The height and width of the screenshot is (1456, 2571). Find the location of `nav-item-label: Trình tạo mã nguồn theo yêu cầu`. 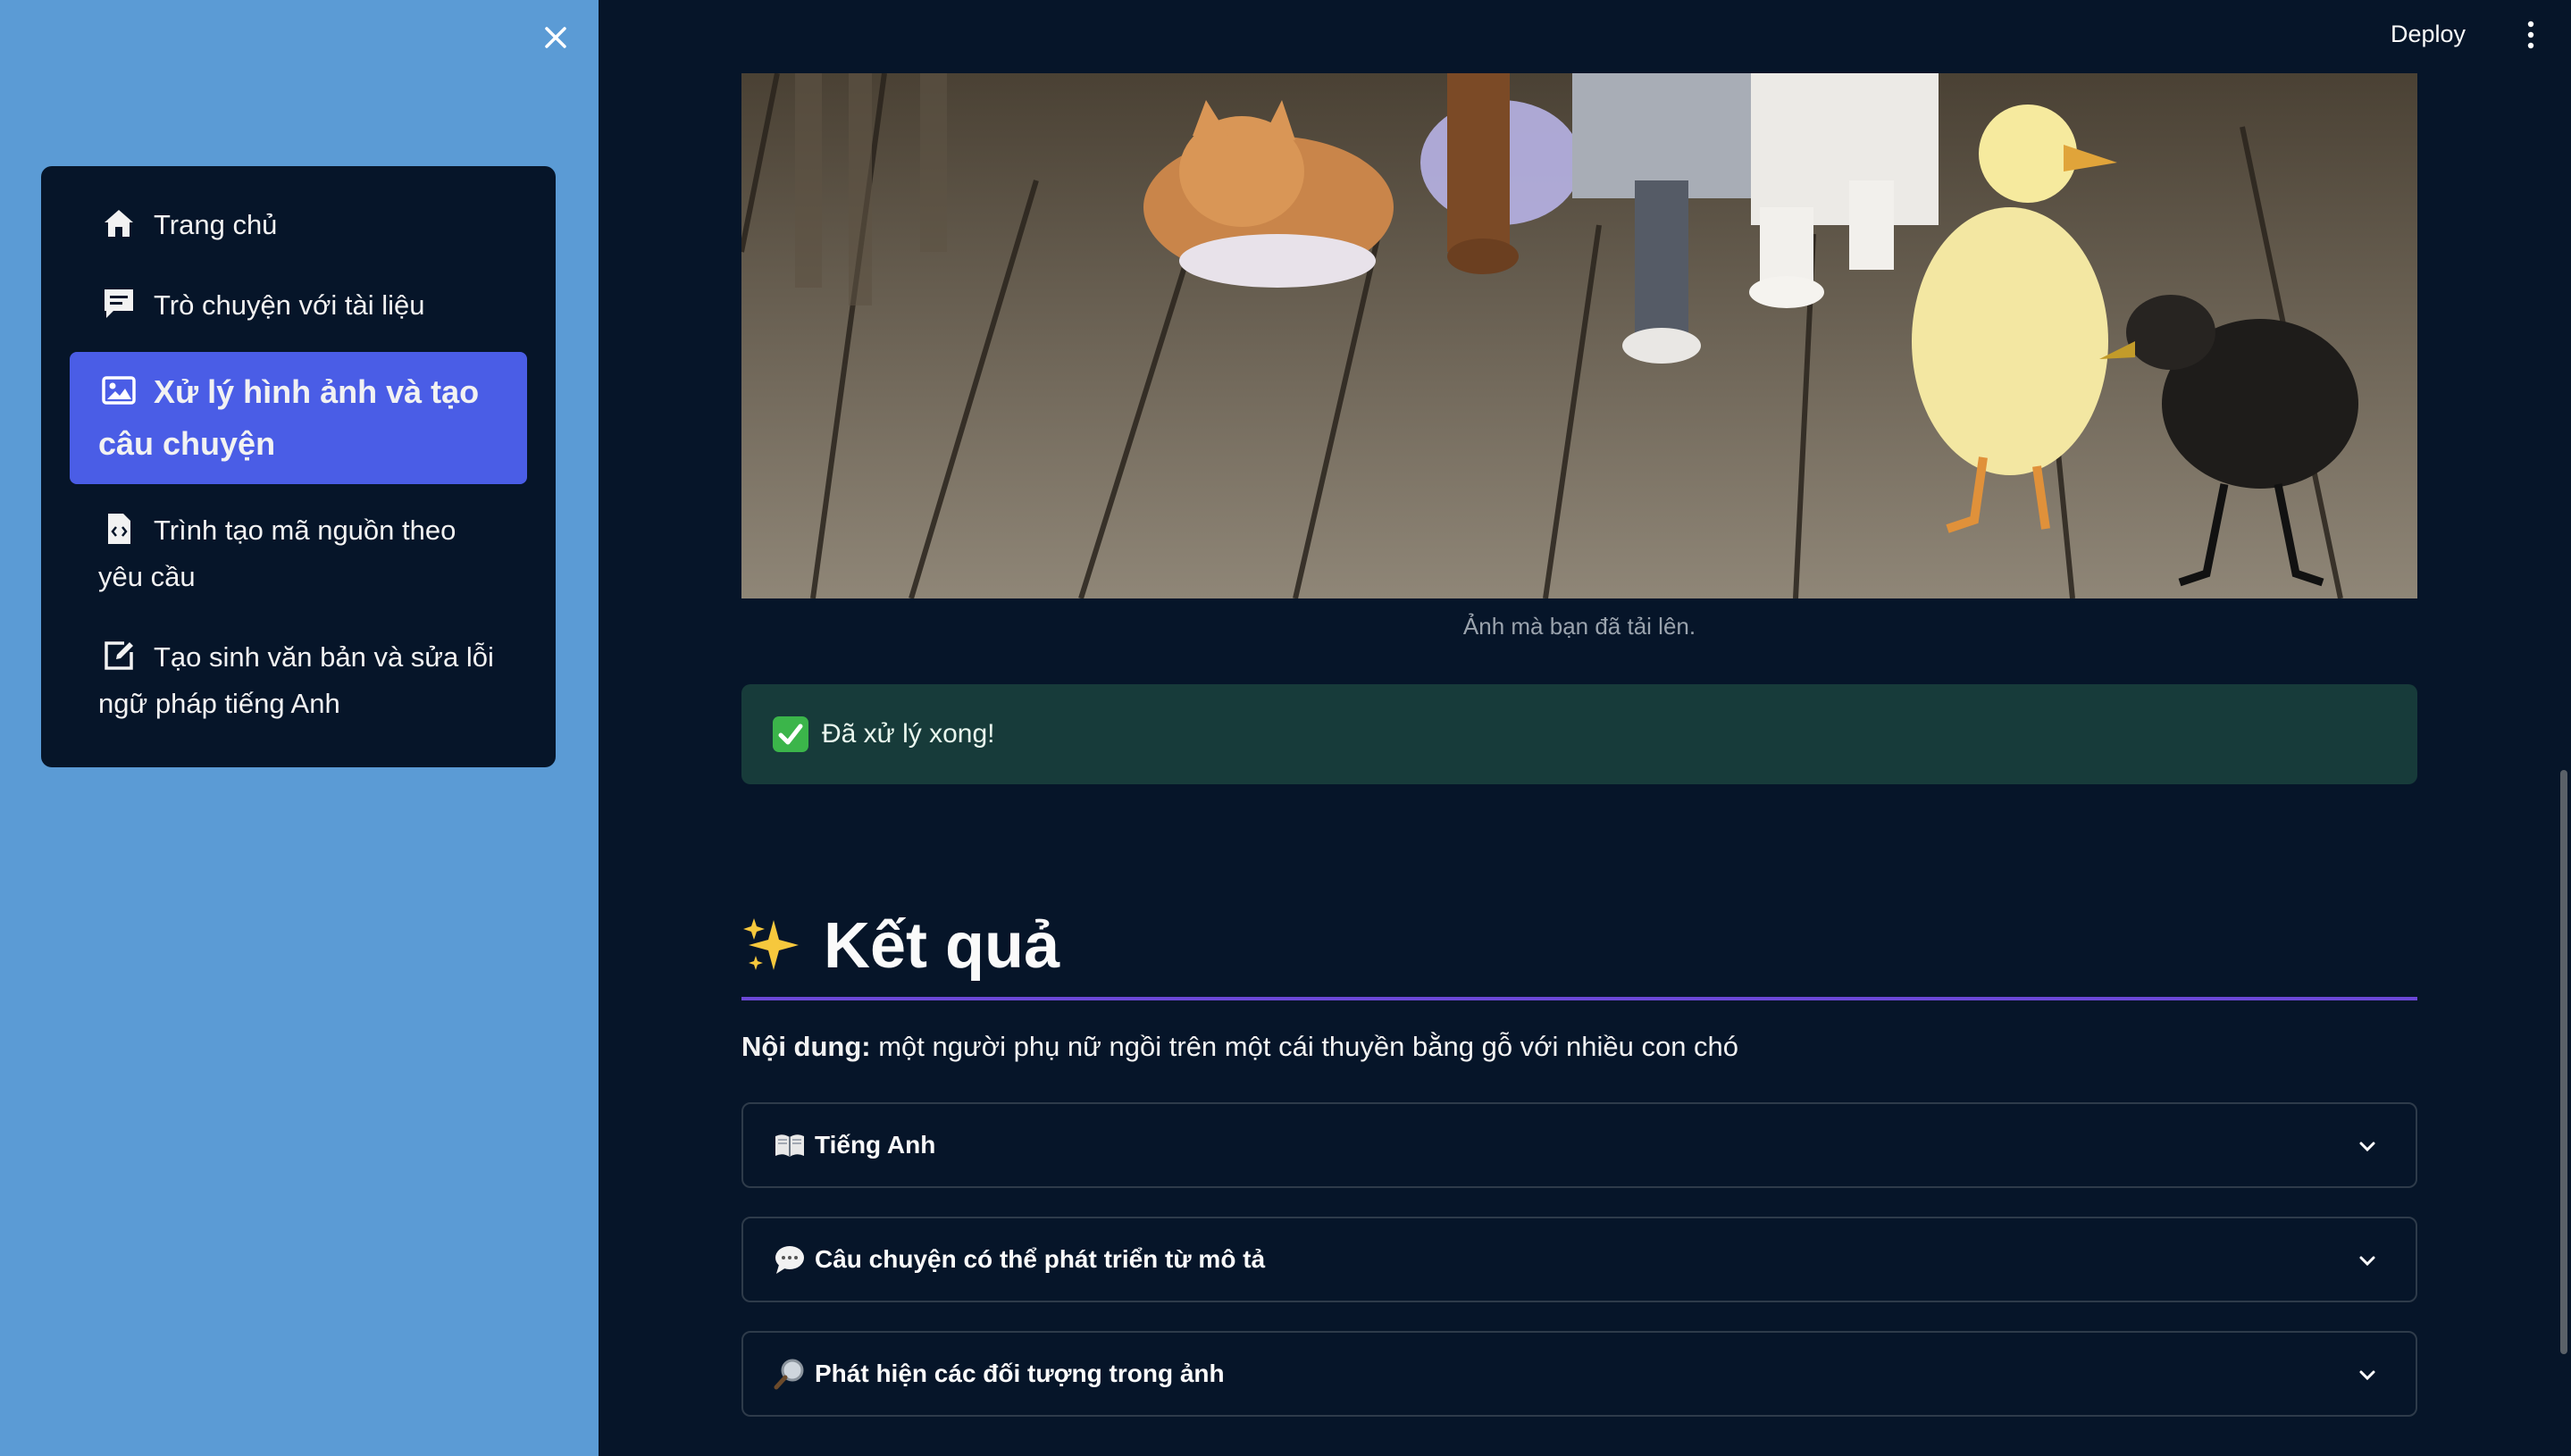

nav-item-label: Trình tạo mã nguồn theo yêu cầu is located at coordinates (277, 553).